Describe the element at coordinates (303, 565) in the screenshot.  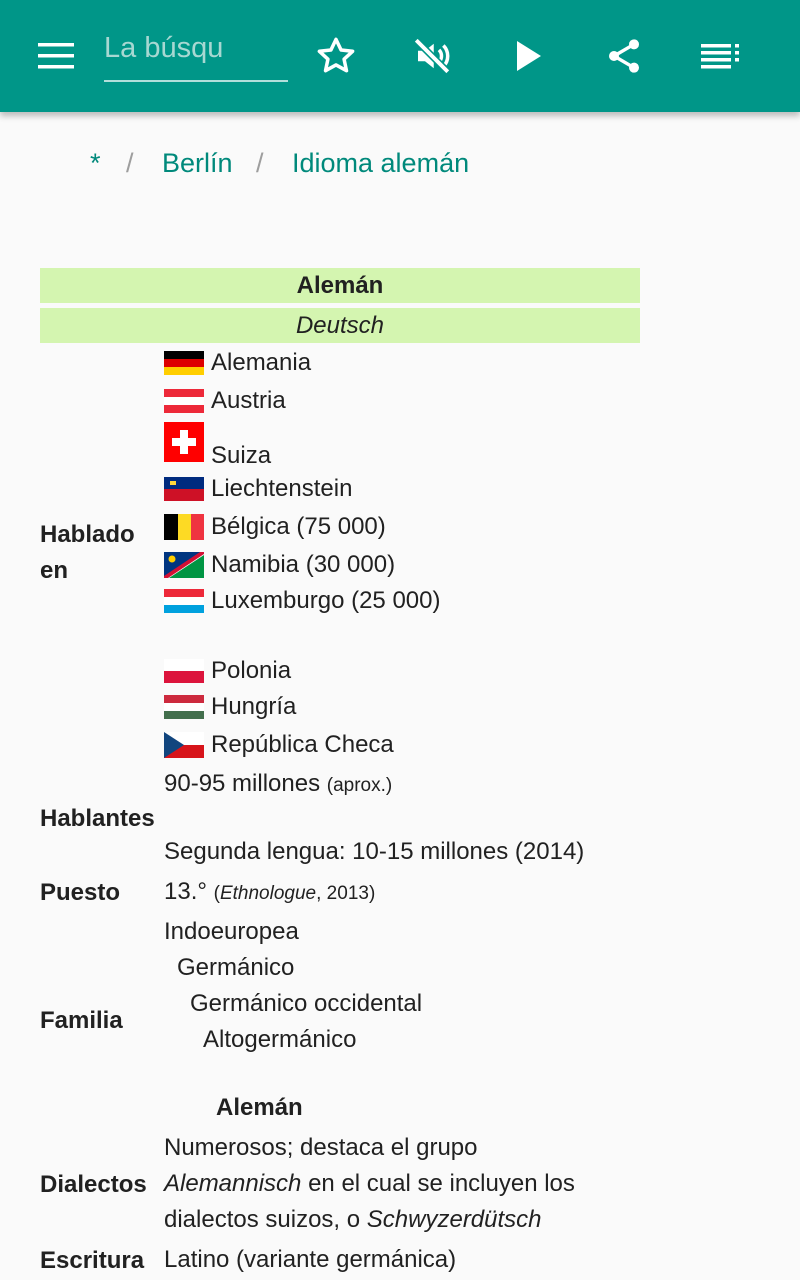
I see `country-name: Namibia (30 000)` at that location.